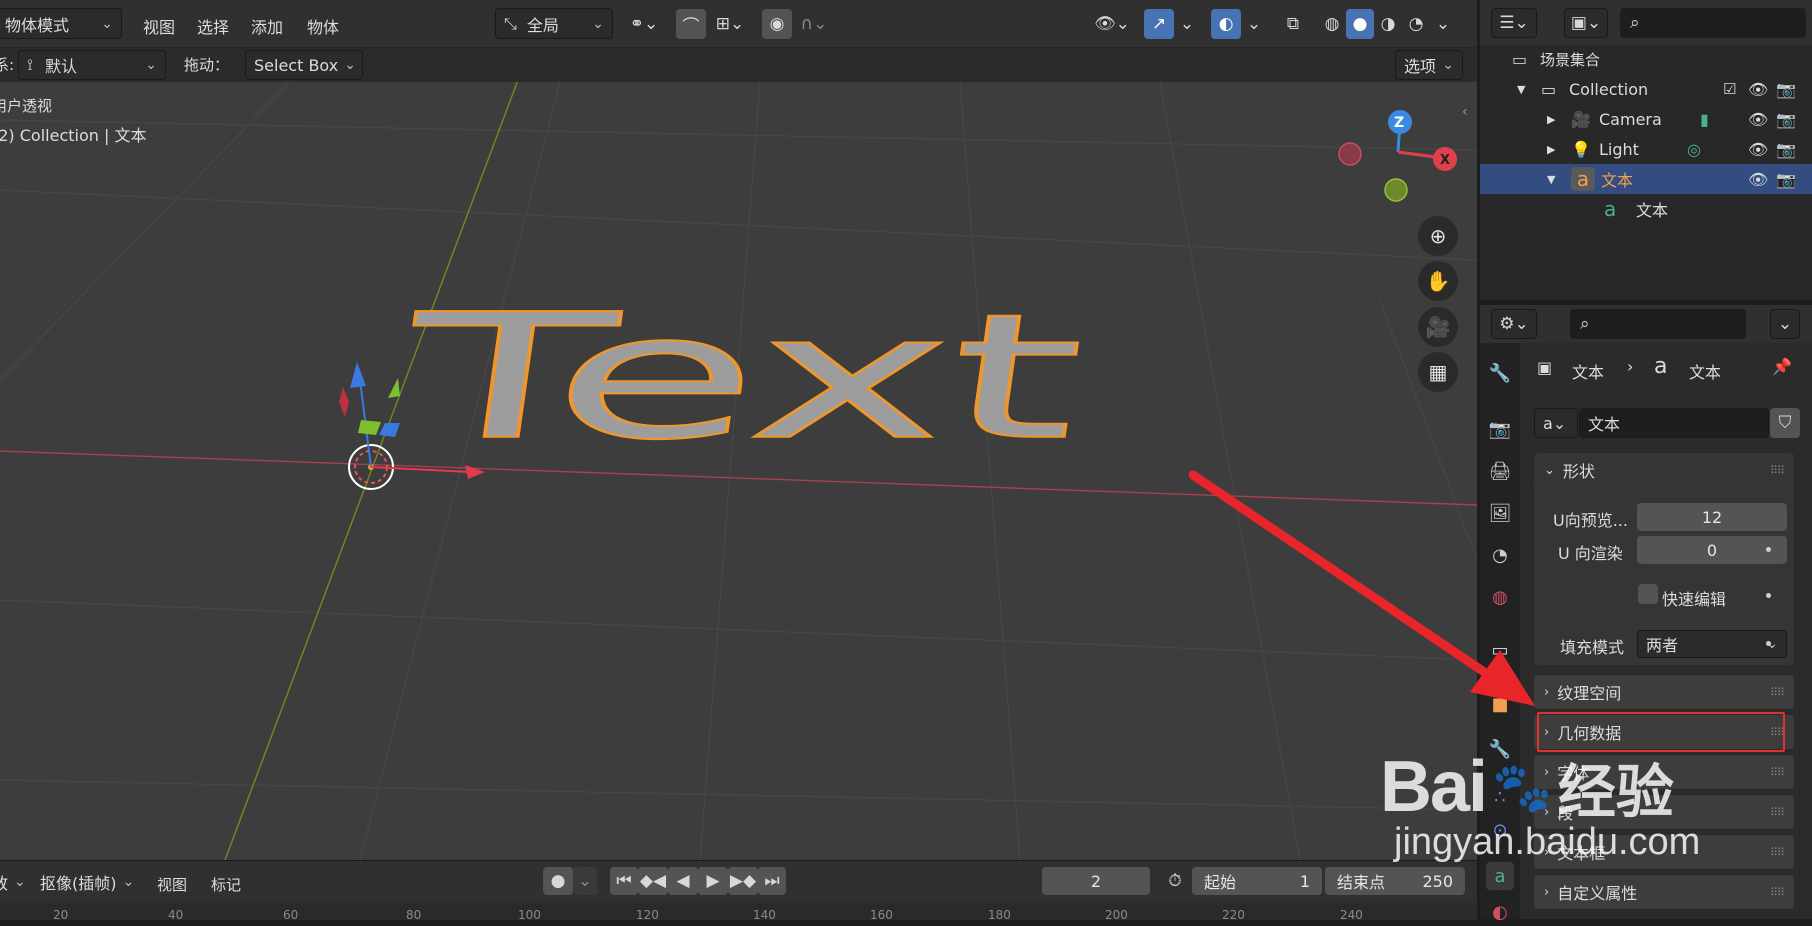 The width and height of the screenshot is (1812, 926). I want to click on timeline-menu-marker: 标记, so click(226, 884).